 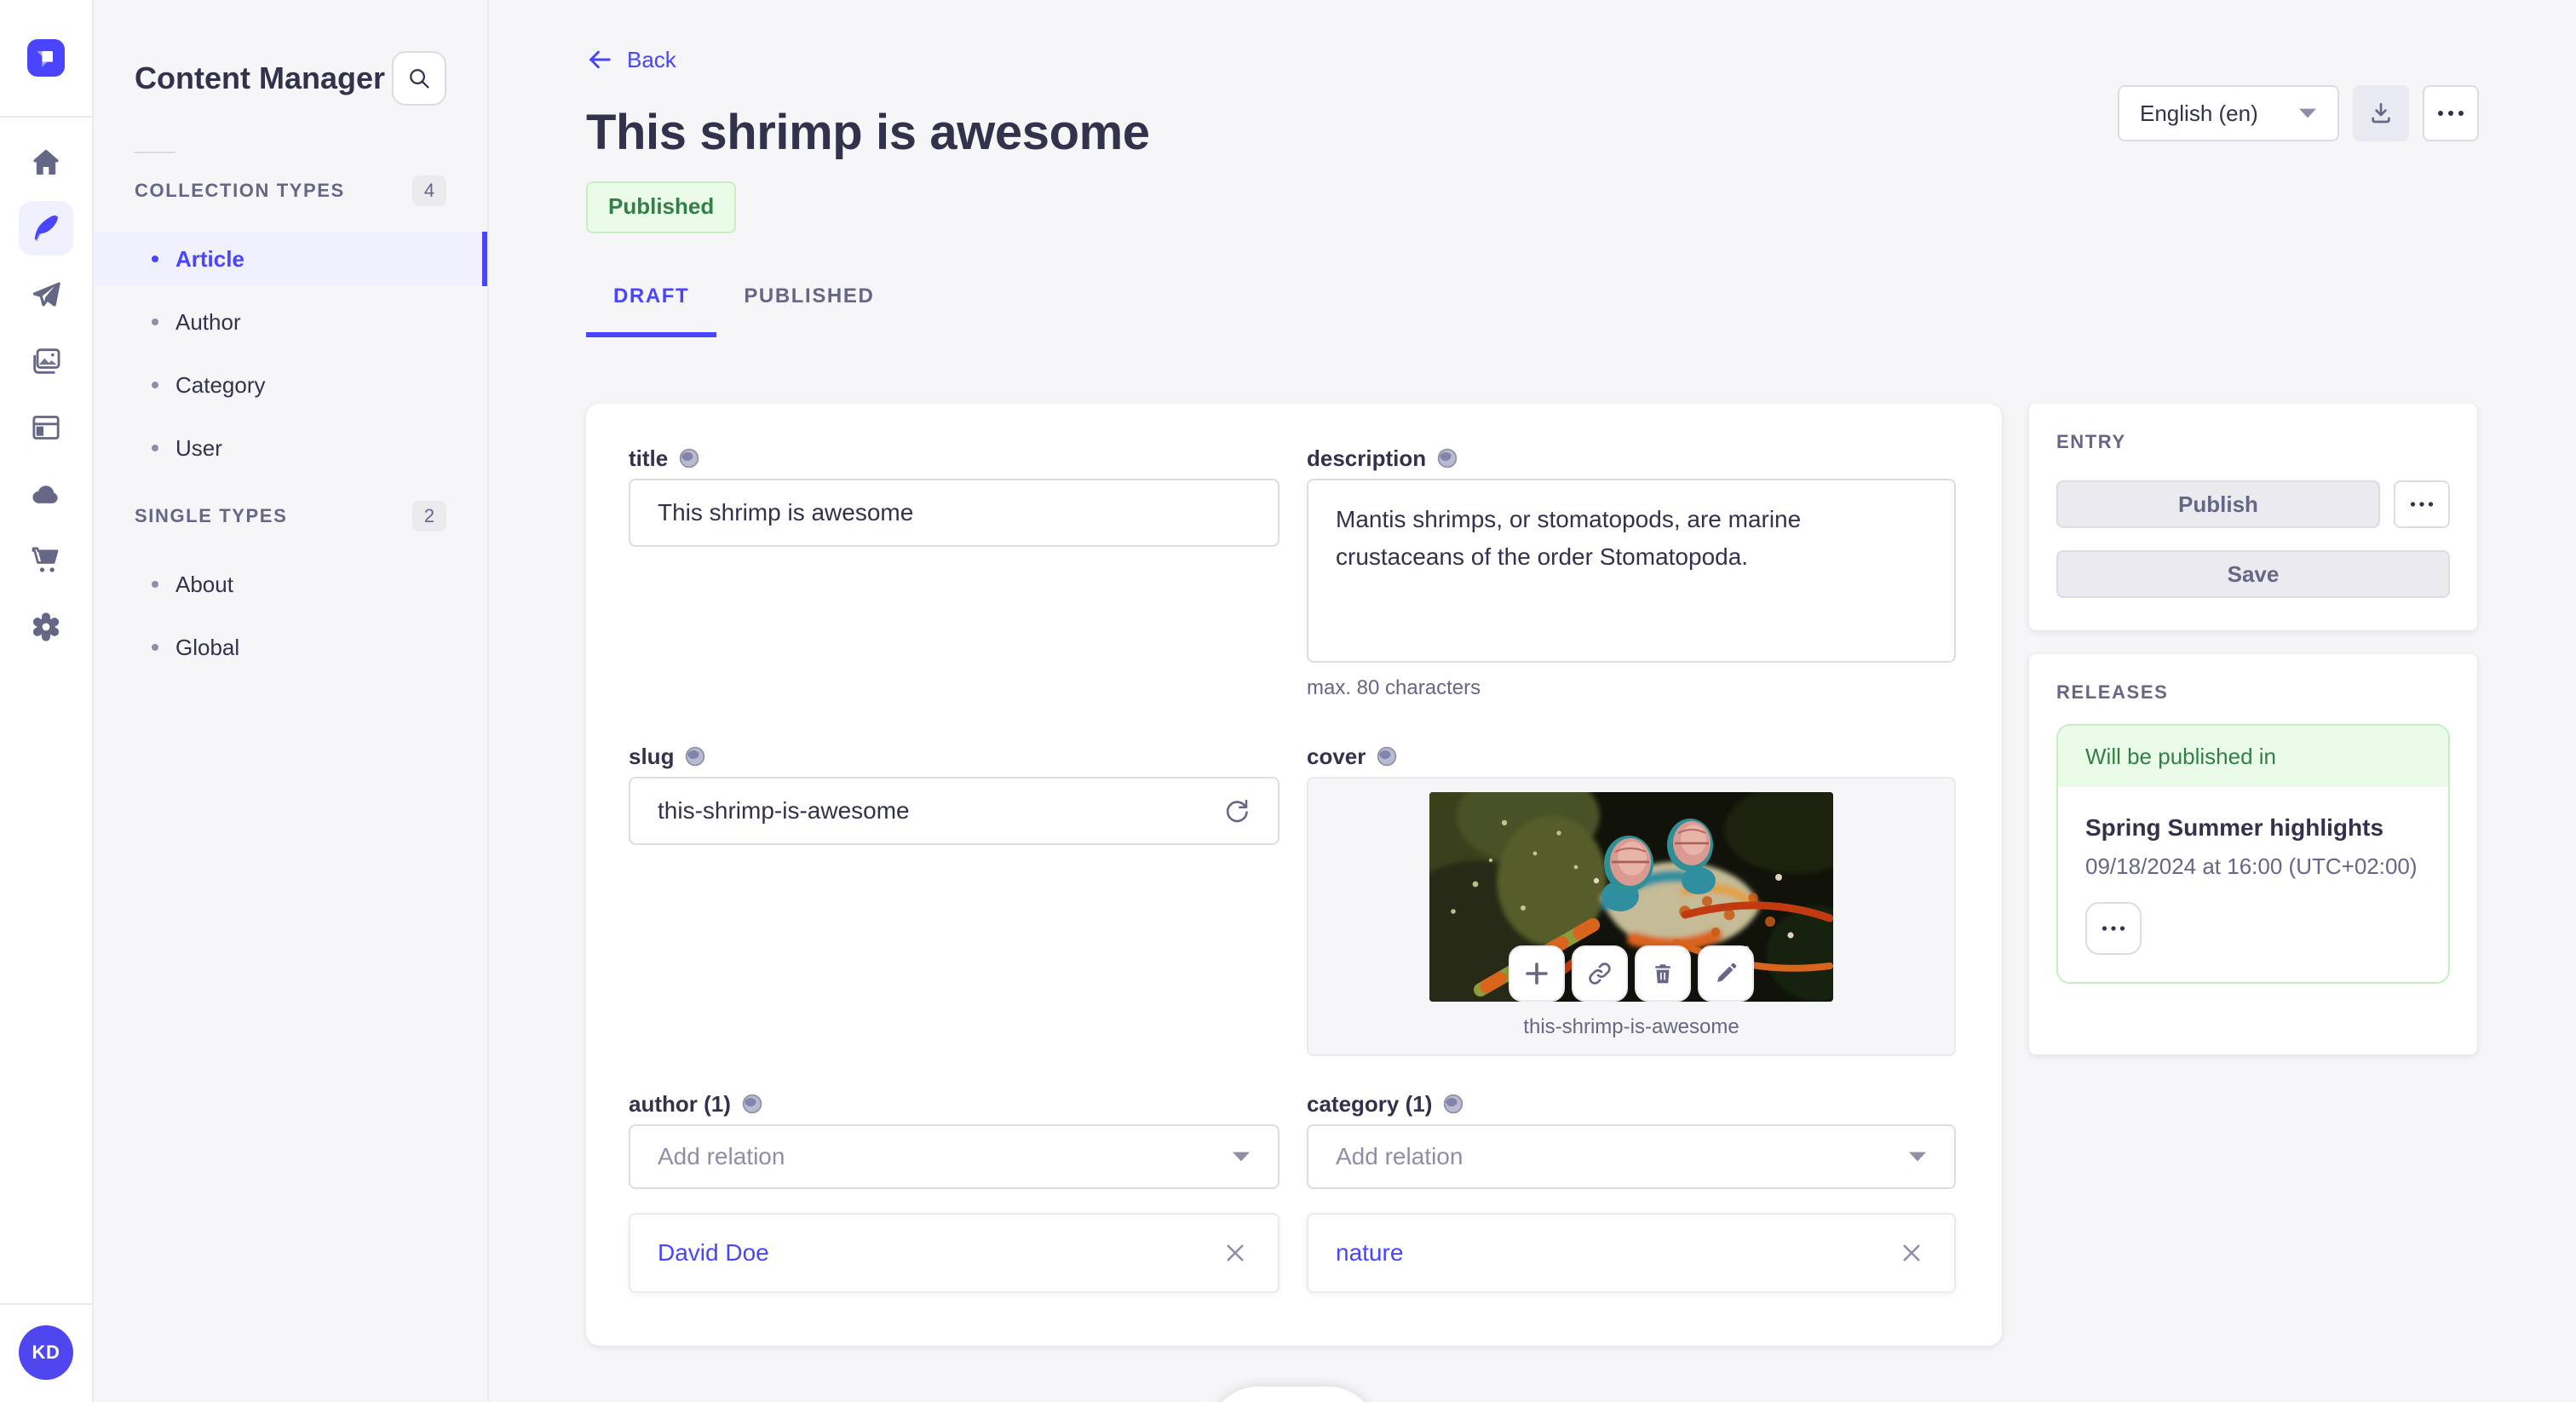 What do you see at coordinates (2253, 828) in the screenshot?
I see `release-name: Spring Summer highlights` at bounding box center [2253, 828].